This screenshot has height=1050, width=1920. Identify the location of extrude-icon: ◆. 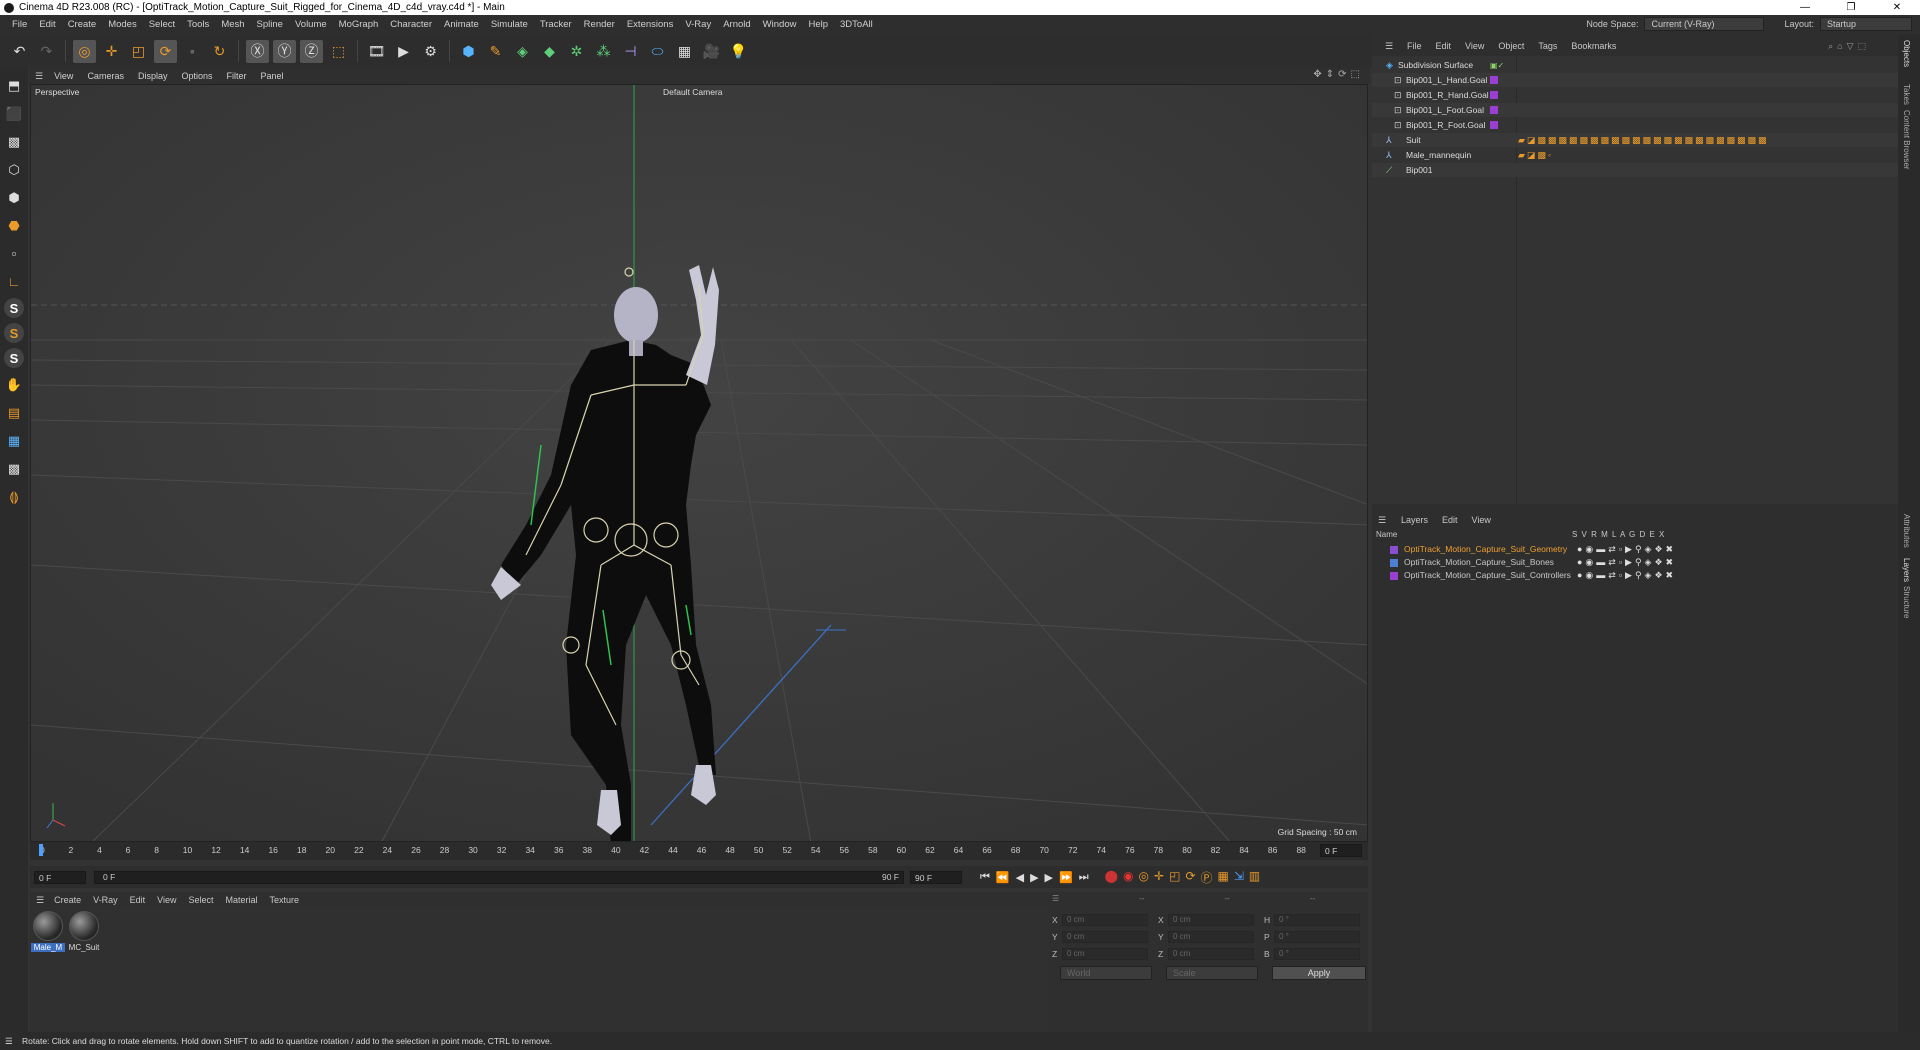
(549, 51).